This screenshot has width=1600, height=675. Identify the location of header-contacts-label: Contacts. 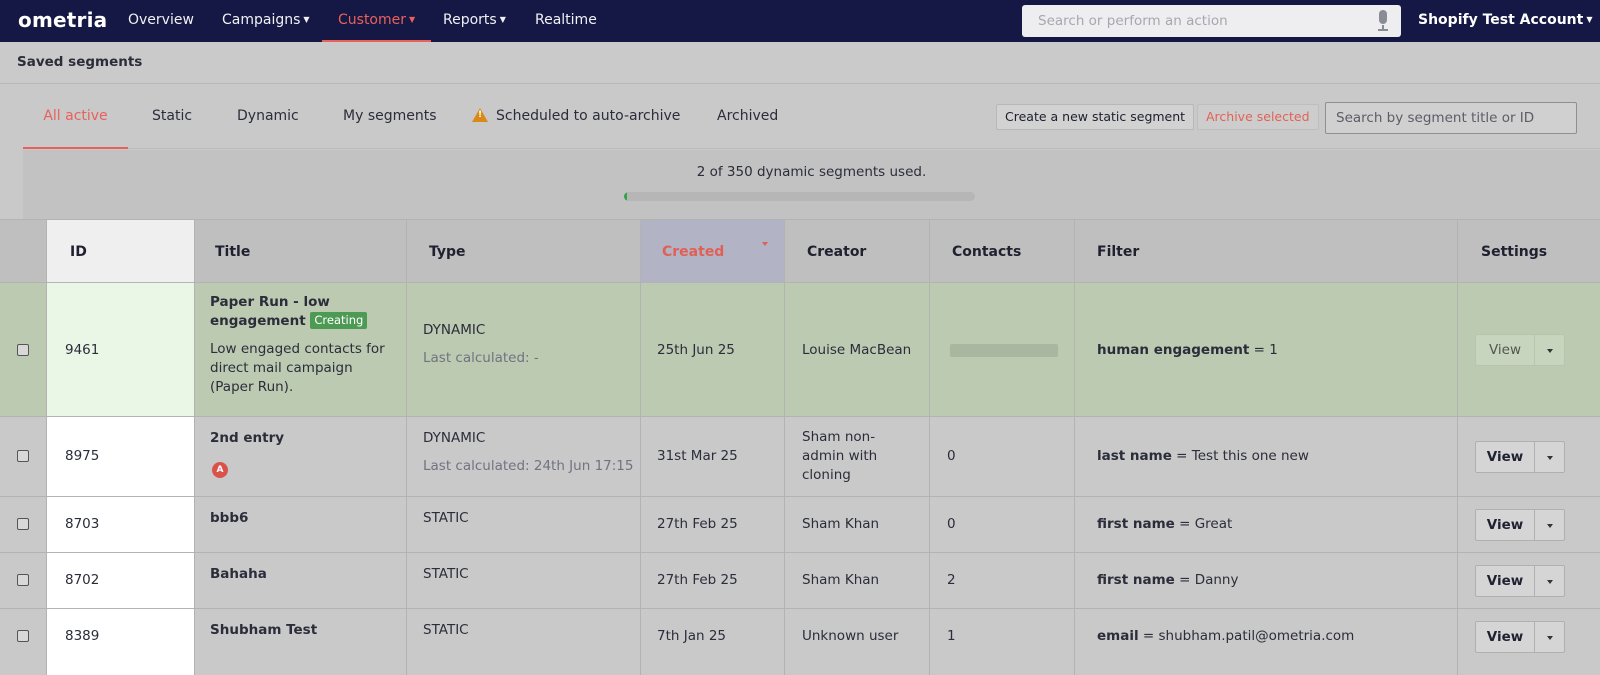
(987, 252).